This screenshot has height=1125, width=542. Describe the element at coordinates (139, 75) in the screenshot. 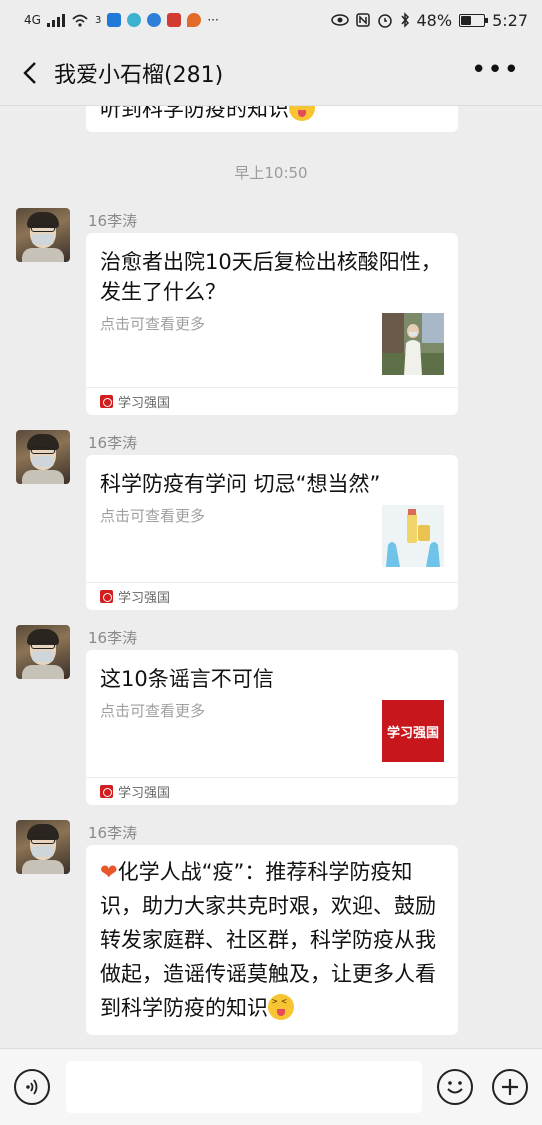

I see `page-title: 我爱小石榴(281)` at that location.